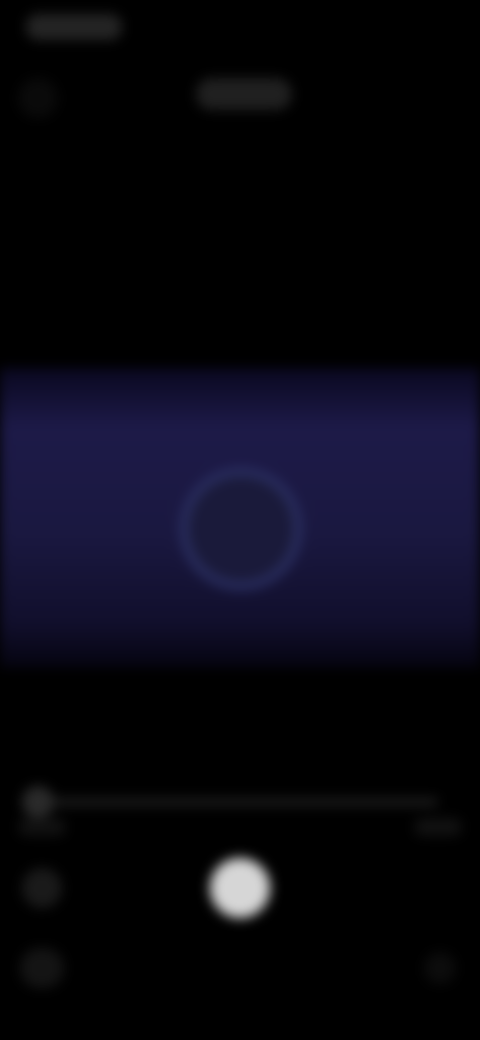 The height and width of the screenshot is (1040, 480). Describe the element at coordinates (440, 968) in the screenshot. I see `fullscreen-button` at that location.